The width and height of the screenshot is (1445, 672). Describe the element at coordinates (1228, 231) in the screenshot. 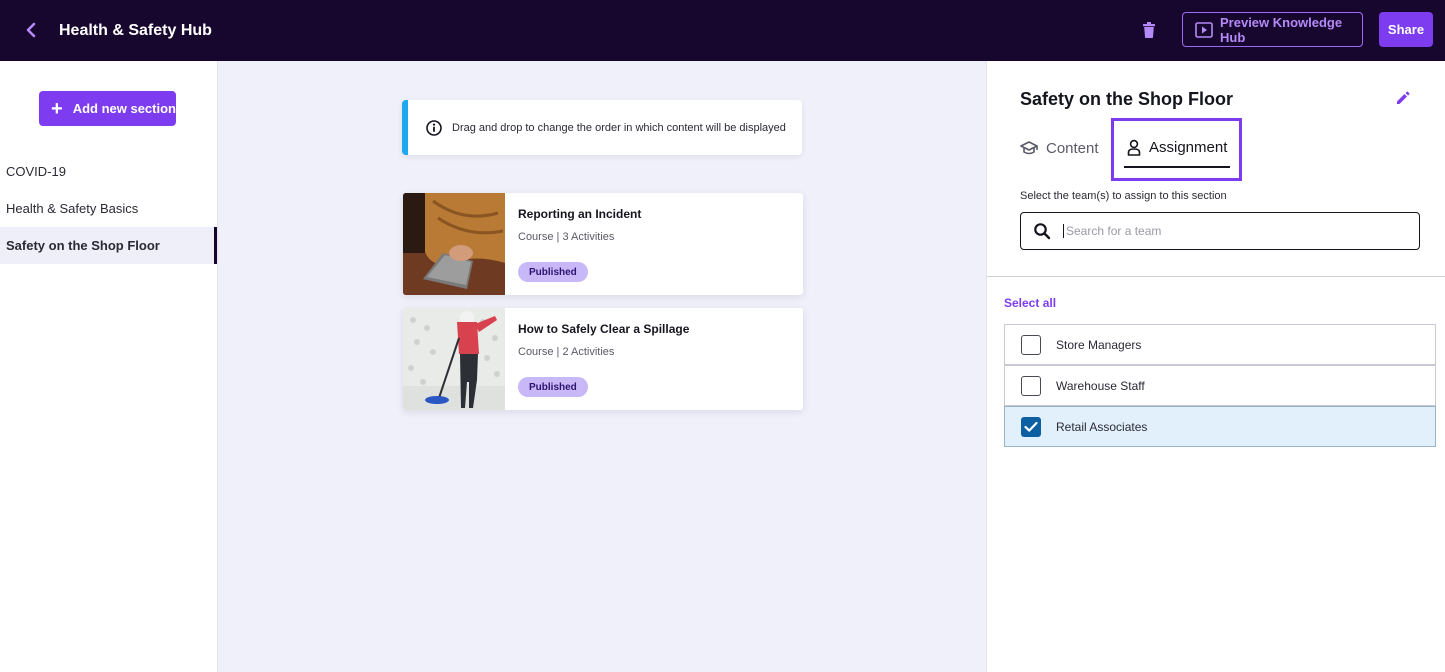

I see `team-search-input` at that location.